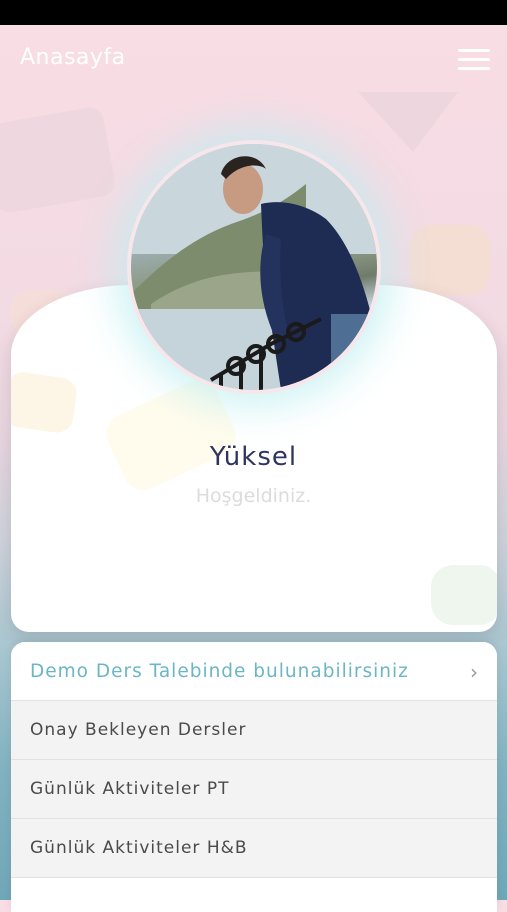  I want to click on list-item-daily-activities-pt: Günlük Aktiviteler PT, so click(254, 789).